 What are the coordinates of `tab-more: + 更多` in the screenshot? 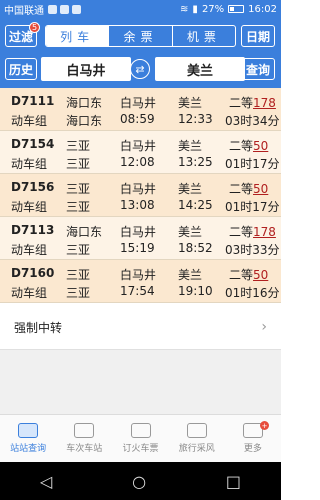 It's located at (253, 438).